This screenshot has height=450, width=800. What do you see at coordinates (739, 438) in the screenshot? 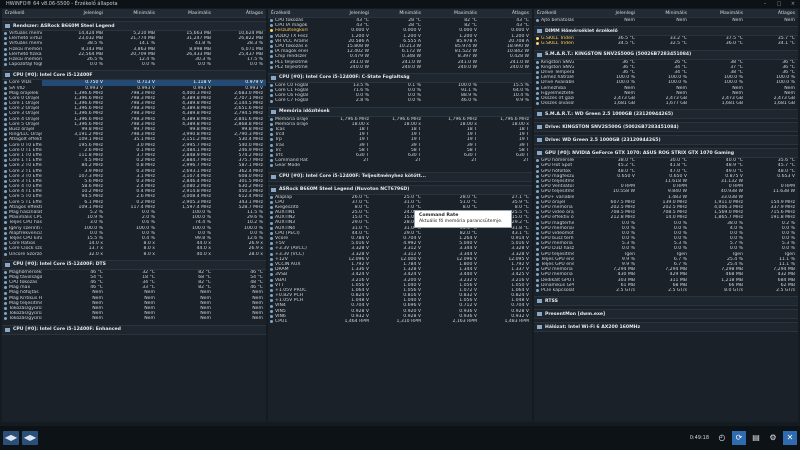
I see `reset-icon: ⟳` at bounding box center [739, 438].